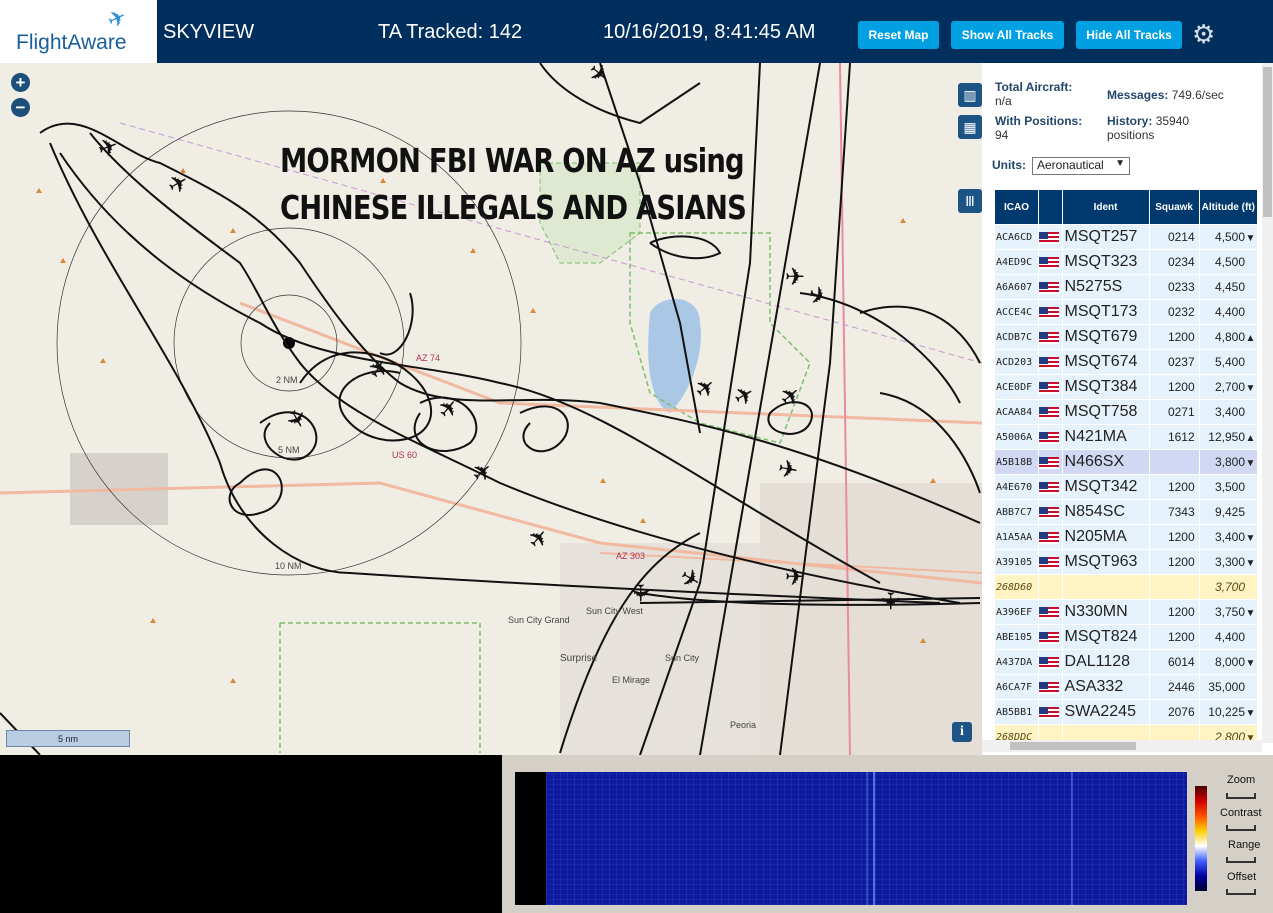 This screenshot has height=913, width=1273. What do you see at coordinates (1003, 101) in the screenshot?
I see `total-aircraft-value: n/a` at bounding box center [1003, 101].